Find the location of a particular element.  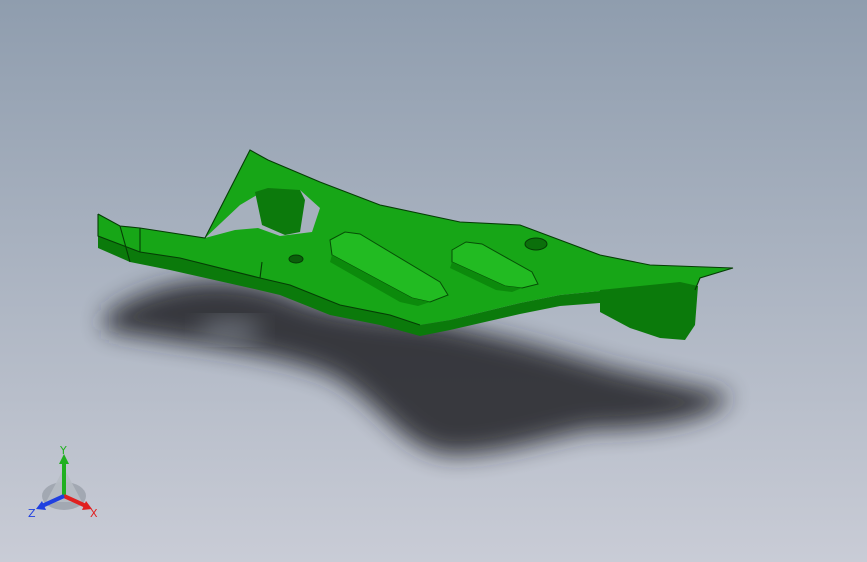

part-hole-left is located at coordinates (296, 259).